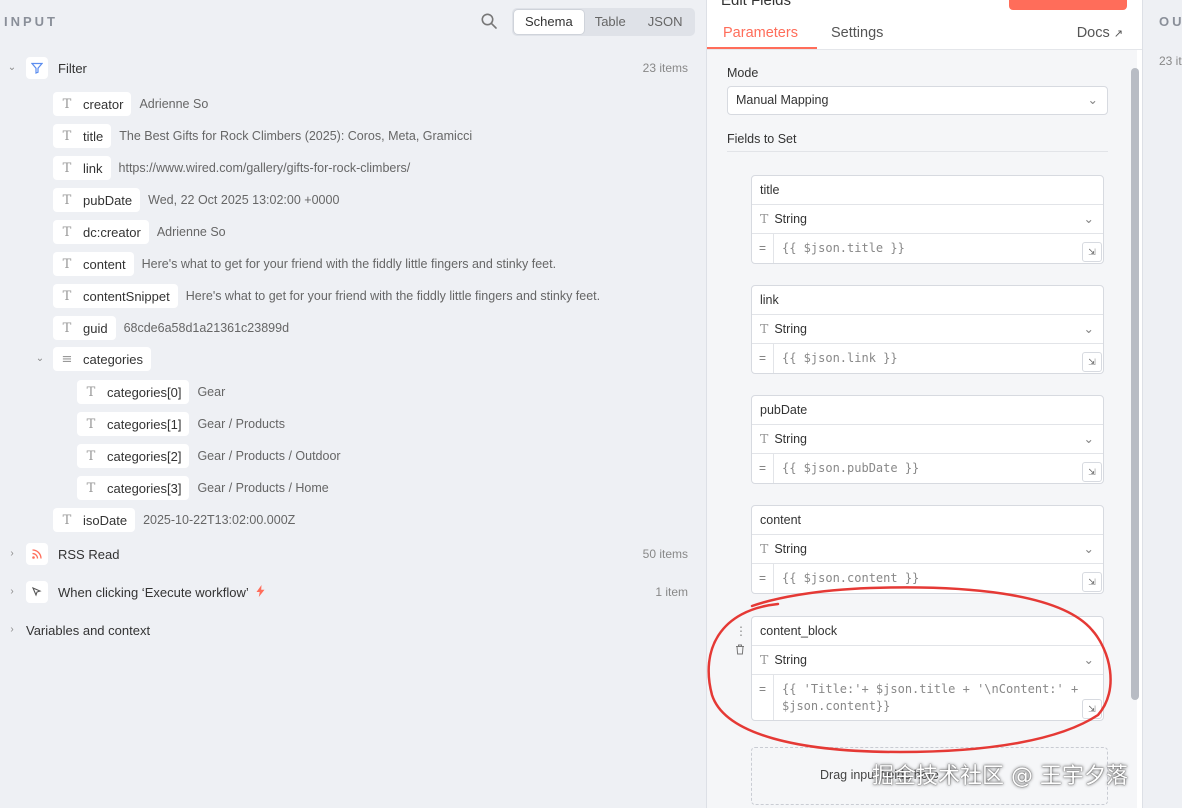  I want to click on field-name: pubDate, so click(108, 200).